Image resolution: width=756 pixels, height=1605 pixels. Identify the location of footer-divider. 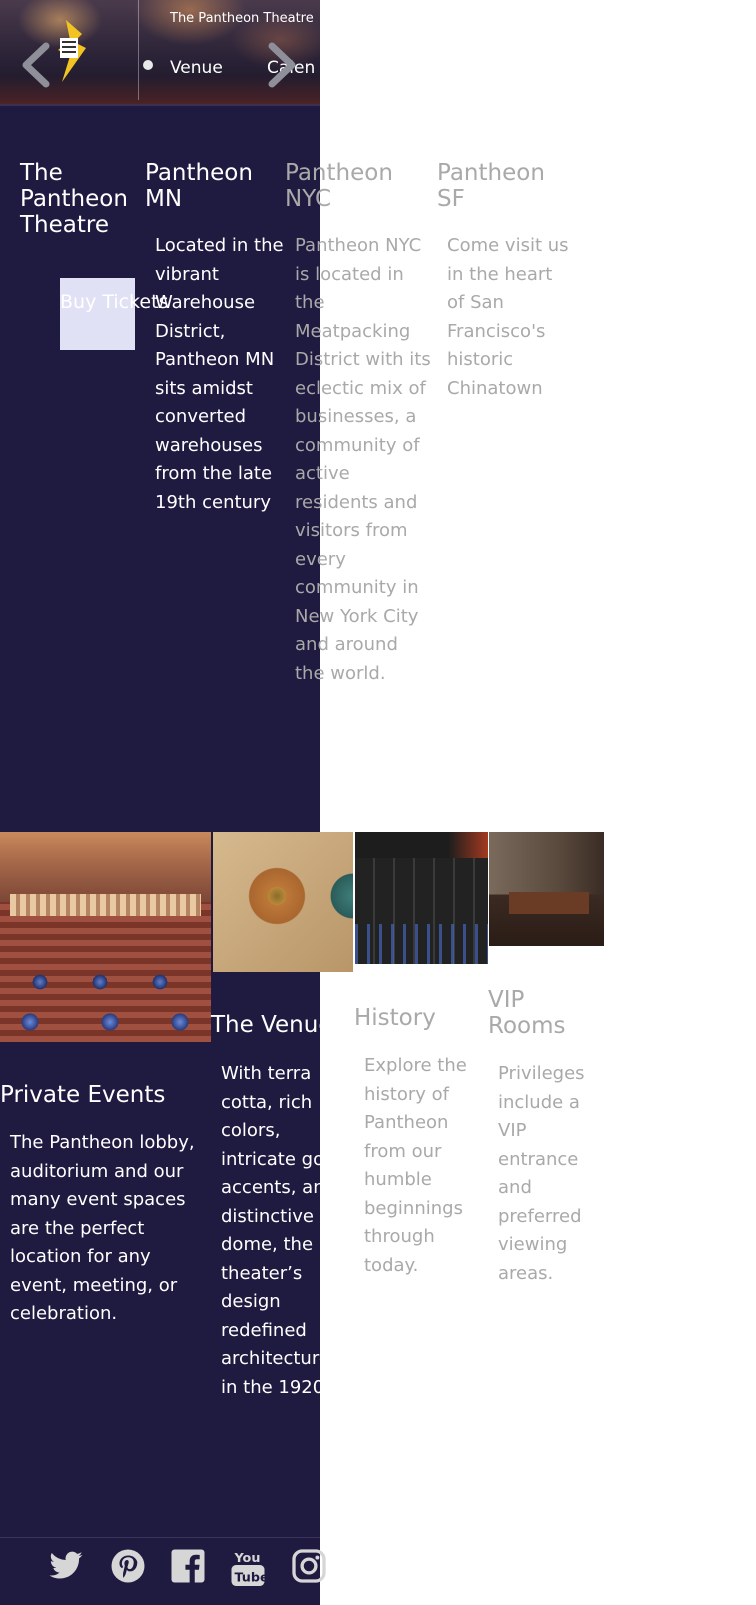
(160, 1537).